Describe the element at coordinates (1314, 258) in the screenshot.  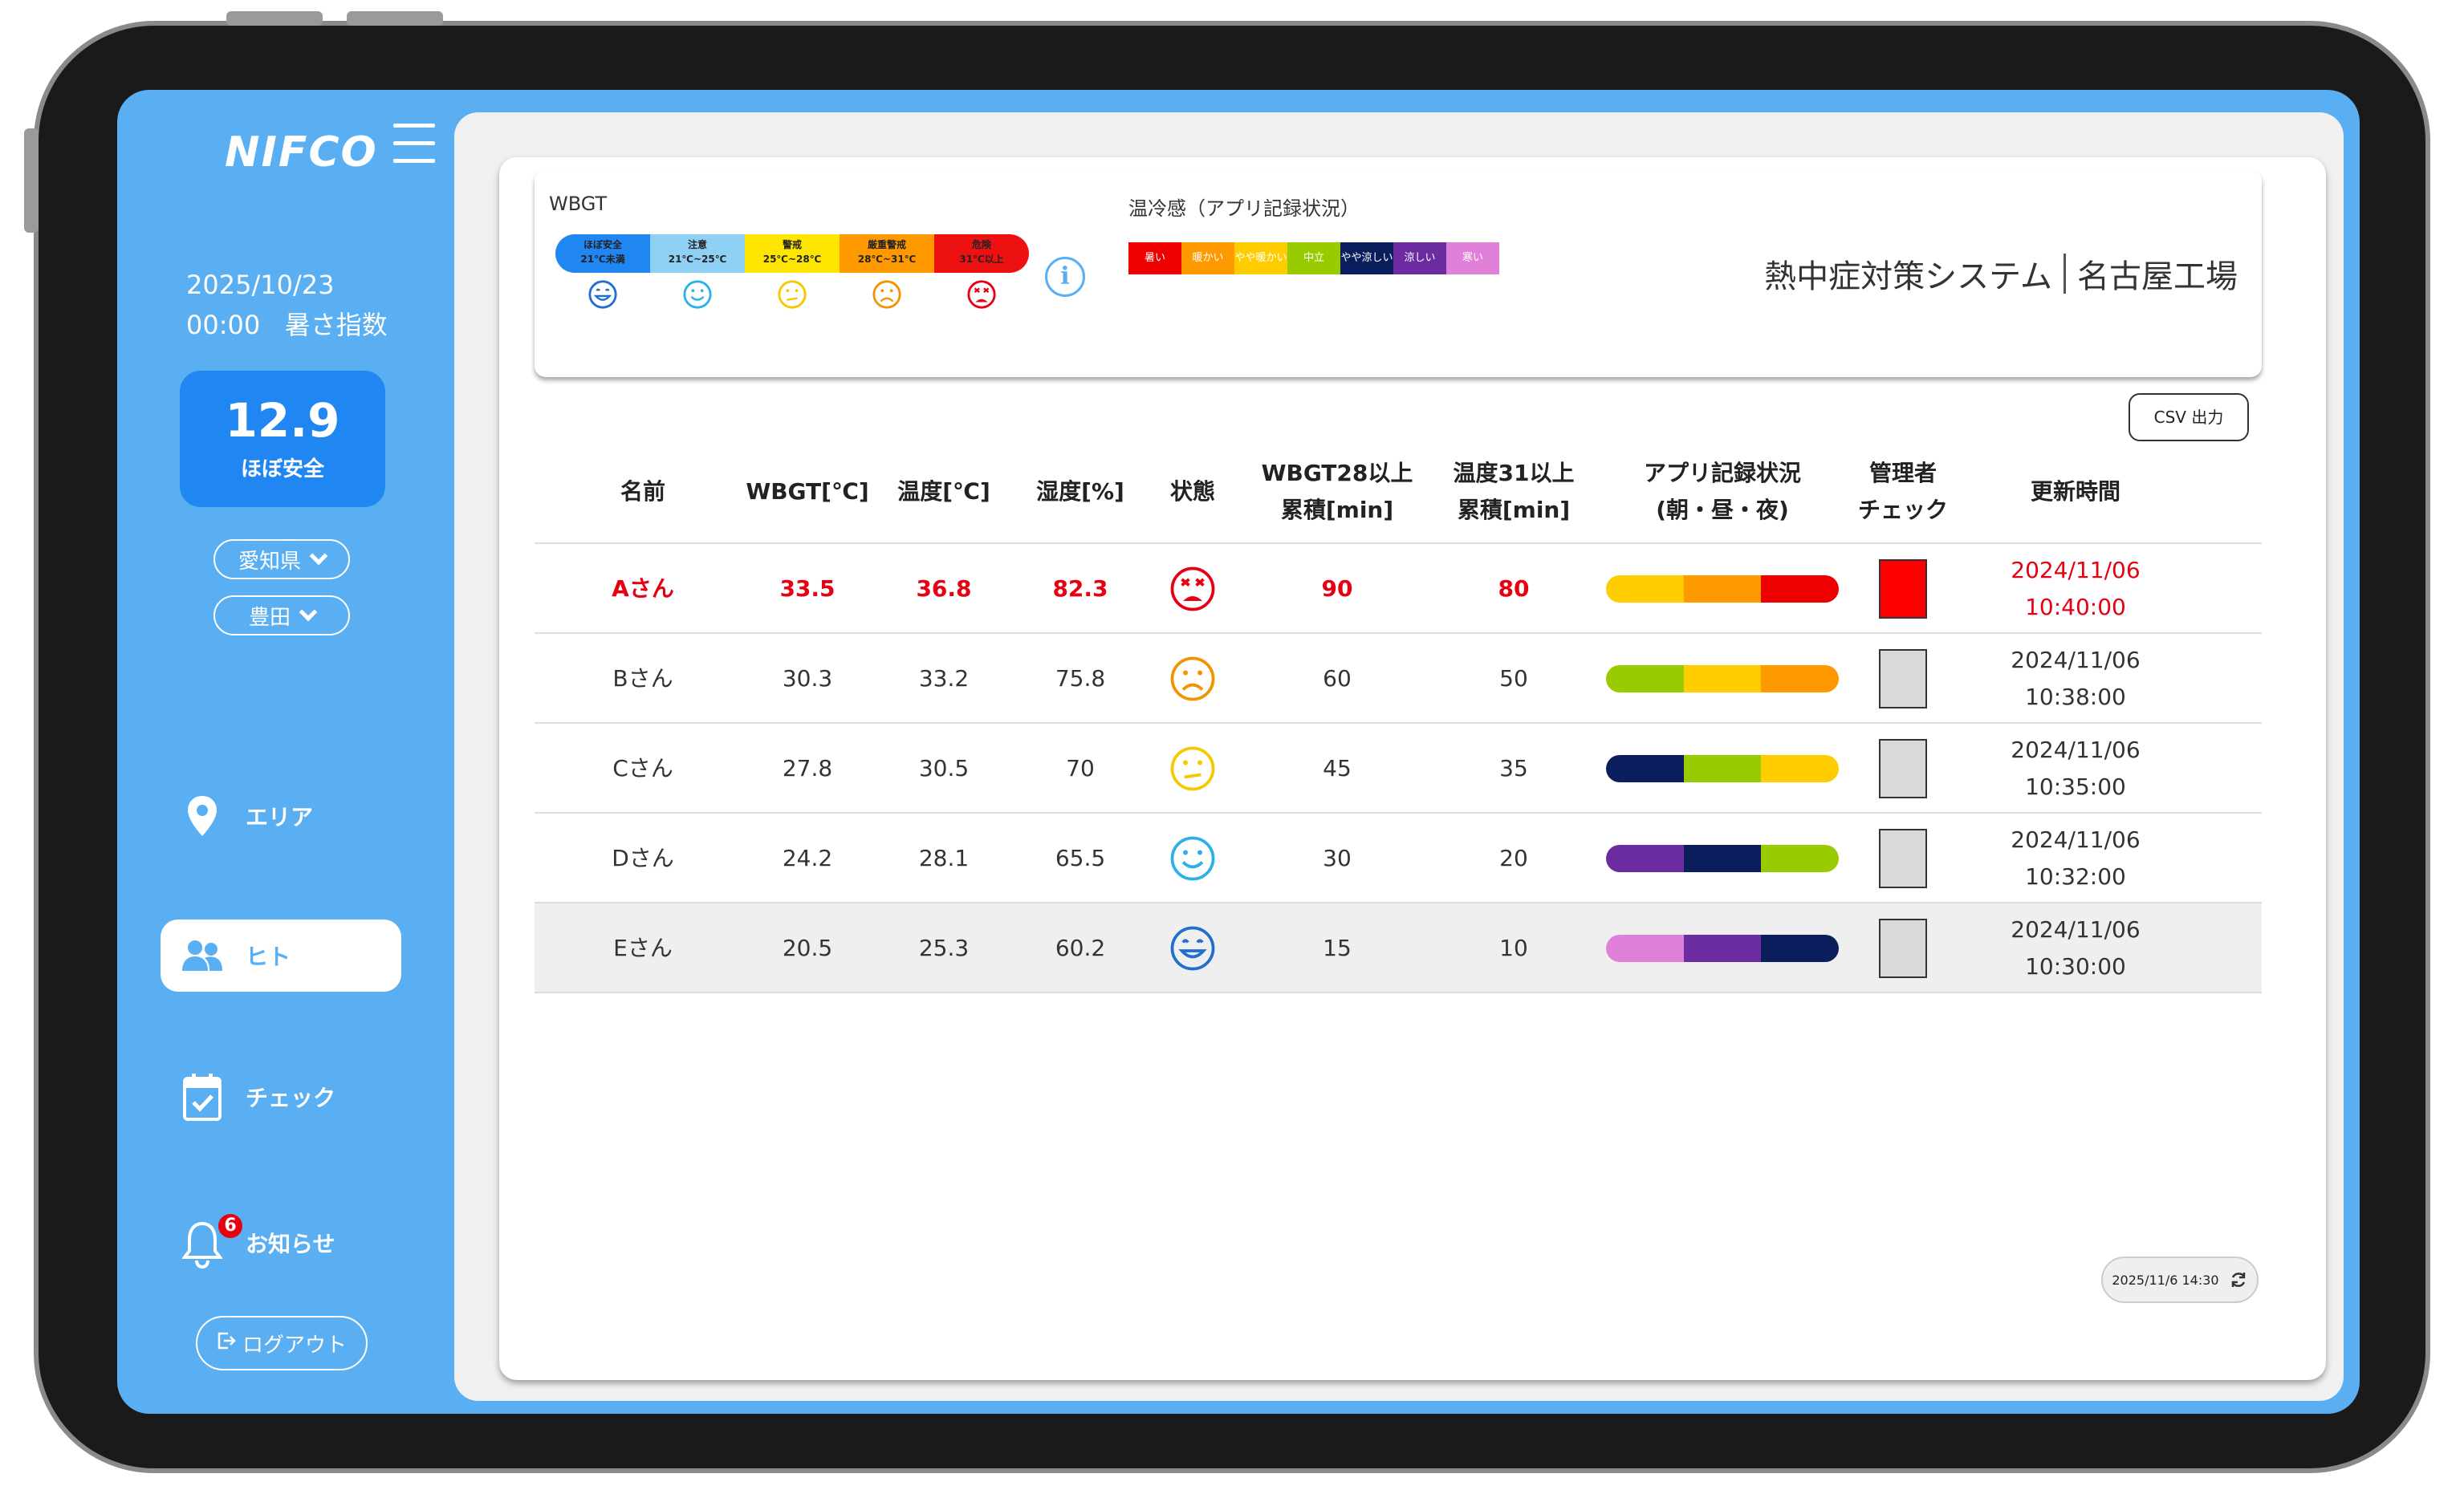
I see `feel-level-bar: 暑い 暖かい やや暖かい 中立 やや涼しい 涼しい 寒い` at that location.